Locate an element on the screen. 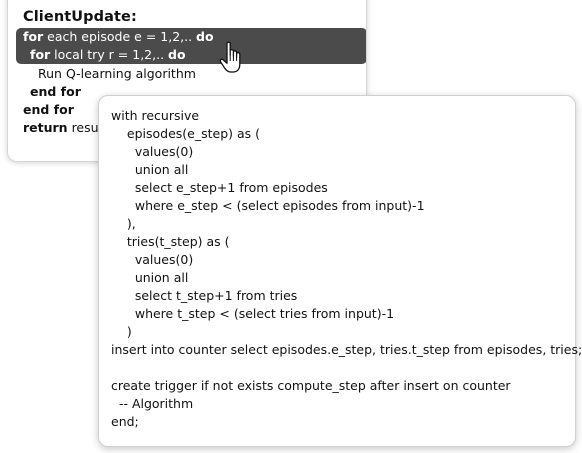  algorithm-line-4: end for is located at coordinates (55, 92).